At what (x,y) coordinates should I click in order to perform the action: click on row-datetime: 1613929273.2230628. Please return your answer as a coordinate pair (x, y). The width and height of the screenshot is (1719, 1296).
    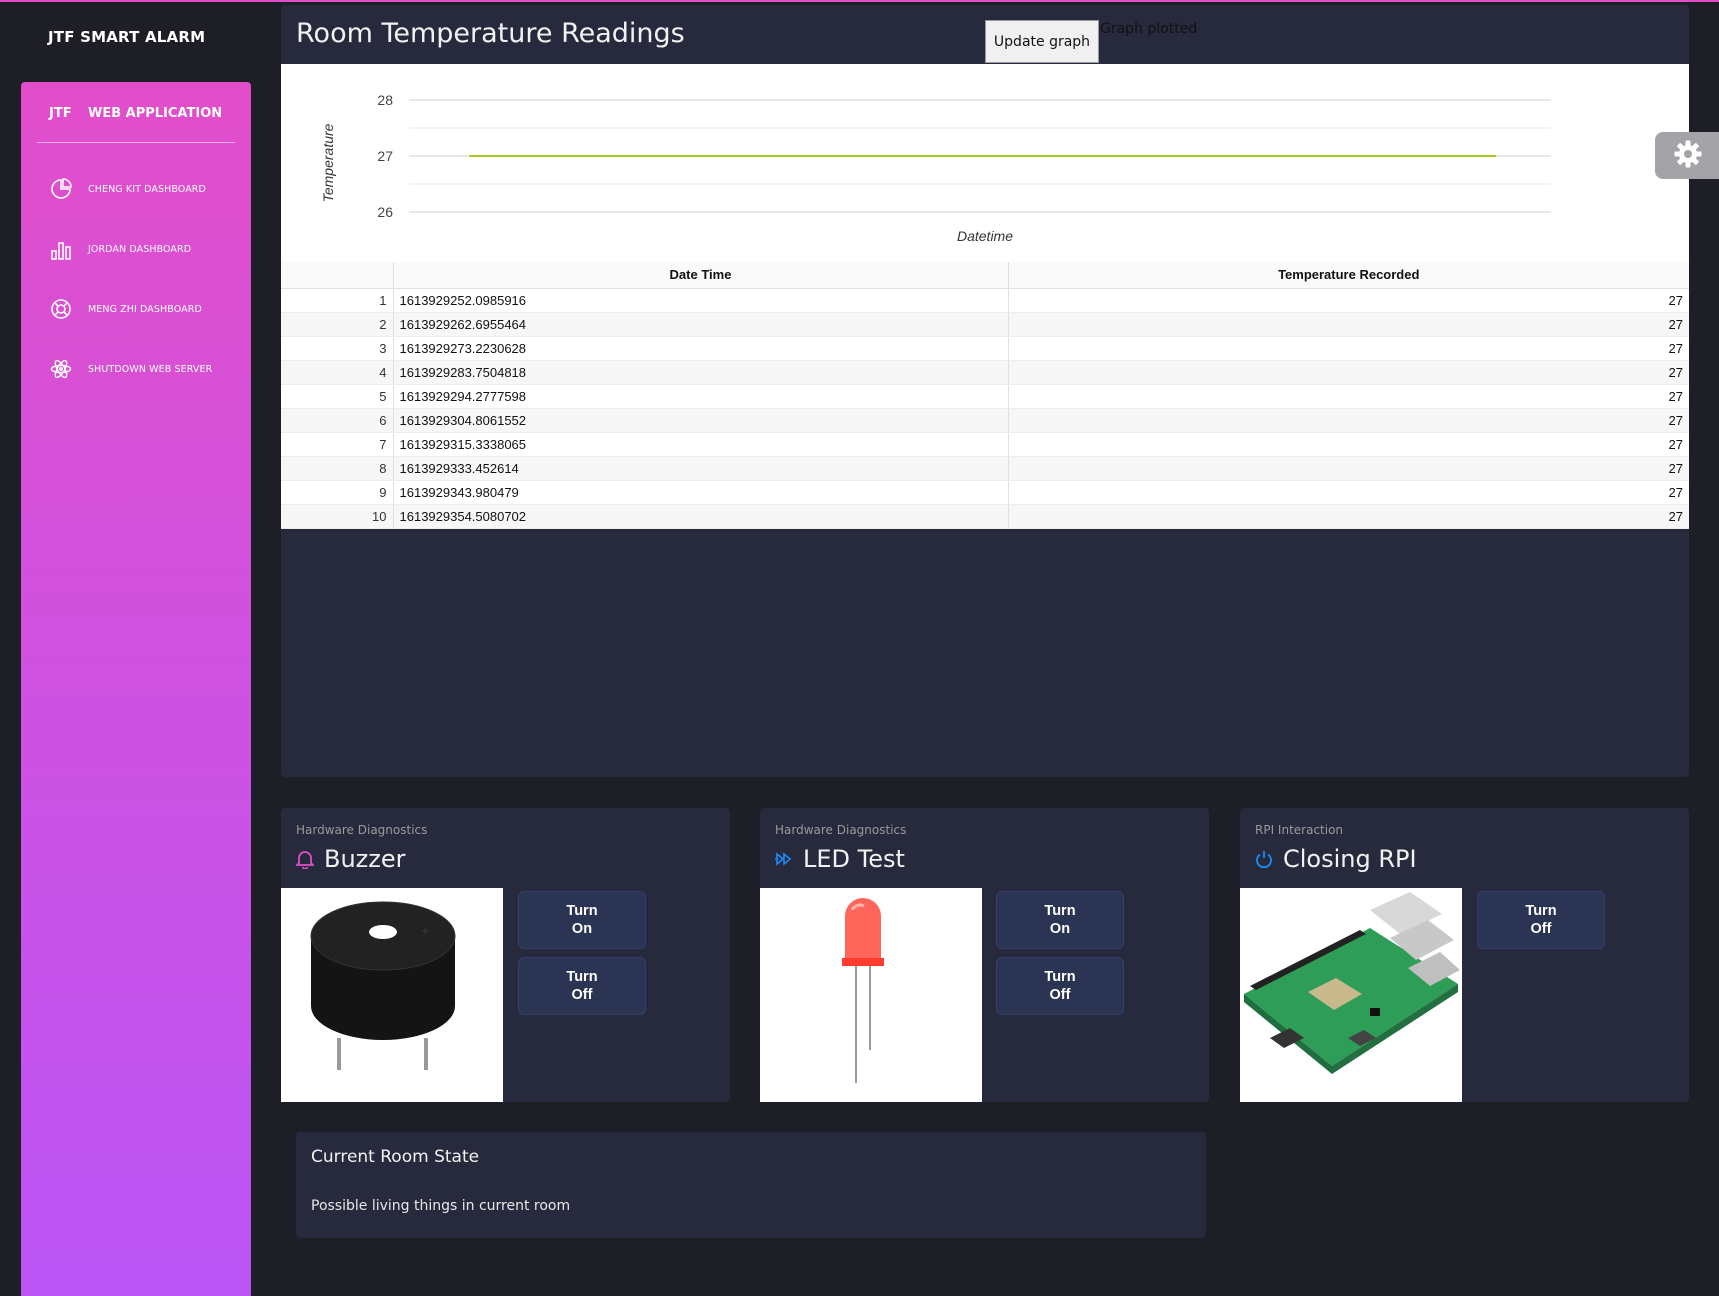
    Looking at the image, I should click on (700, 348).